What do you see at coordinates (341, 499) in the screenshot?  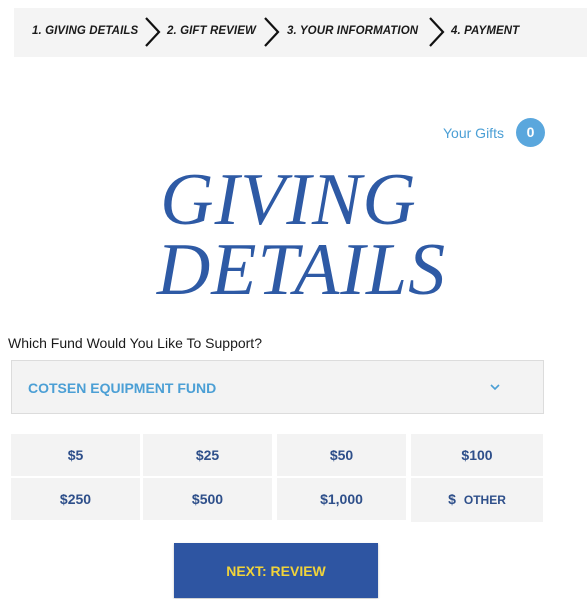 I see `amount-option-1000: $1,000` at bounding box center [341, 499].